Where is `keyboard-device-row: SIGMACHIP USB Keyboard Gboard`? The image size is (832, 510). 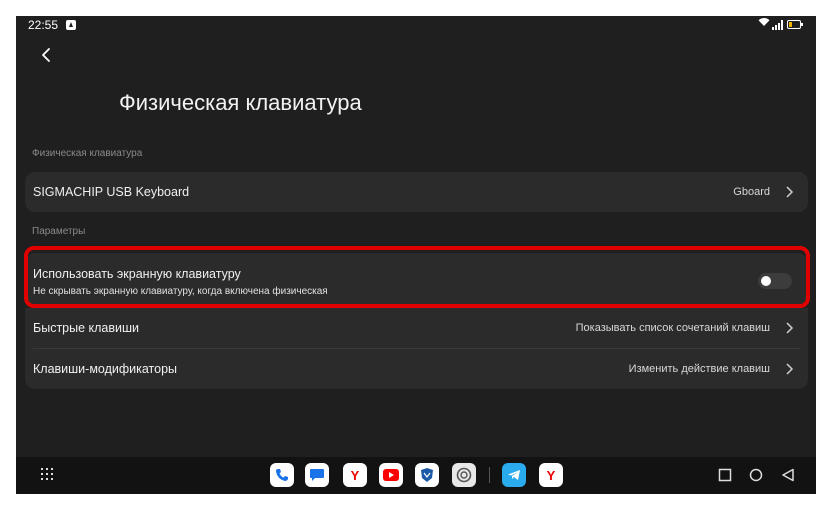 keyboard-device-row: SIGMACHIP USB Keyboard Gboard is located at coordinates (416, 192).